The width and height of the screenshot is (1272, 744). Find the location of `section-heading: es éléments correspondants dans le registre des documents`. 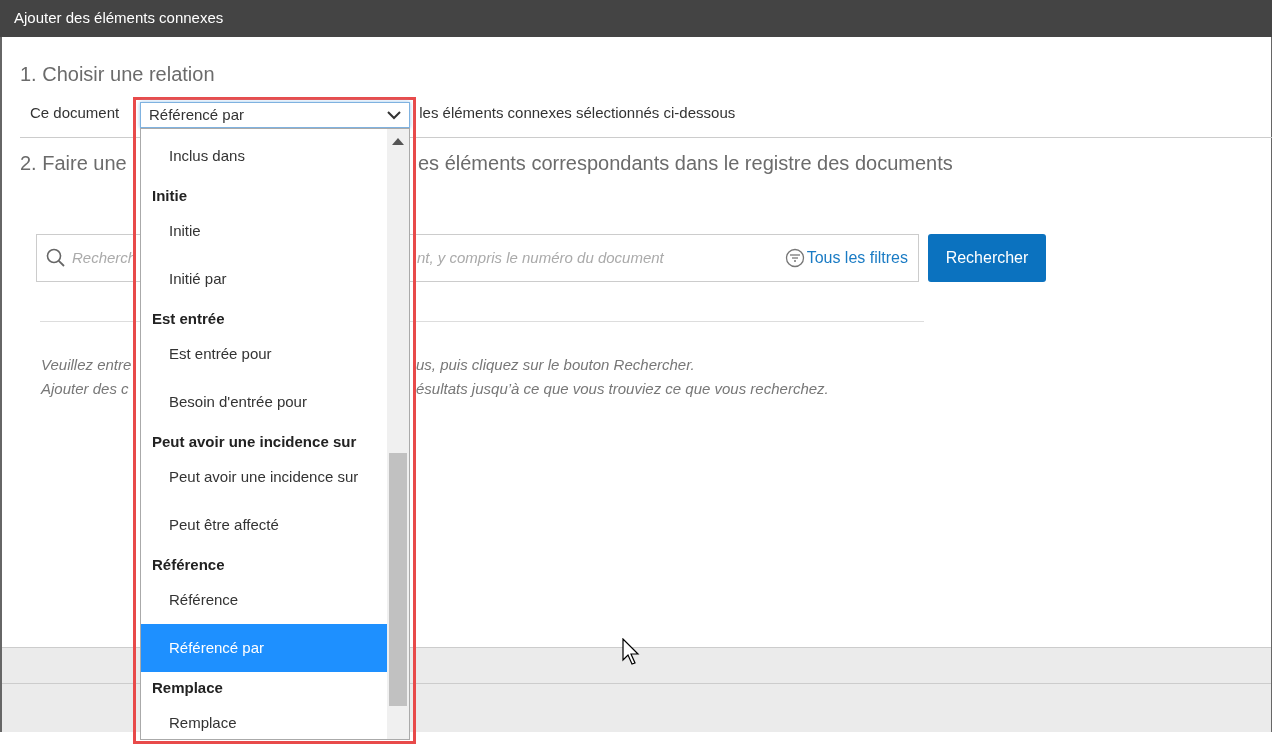

section-heading: es éléments correspondants dans le registre des documents is located at coordinates (685, 163).